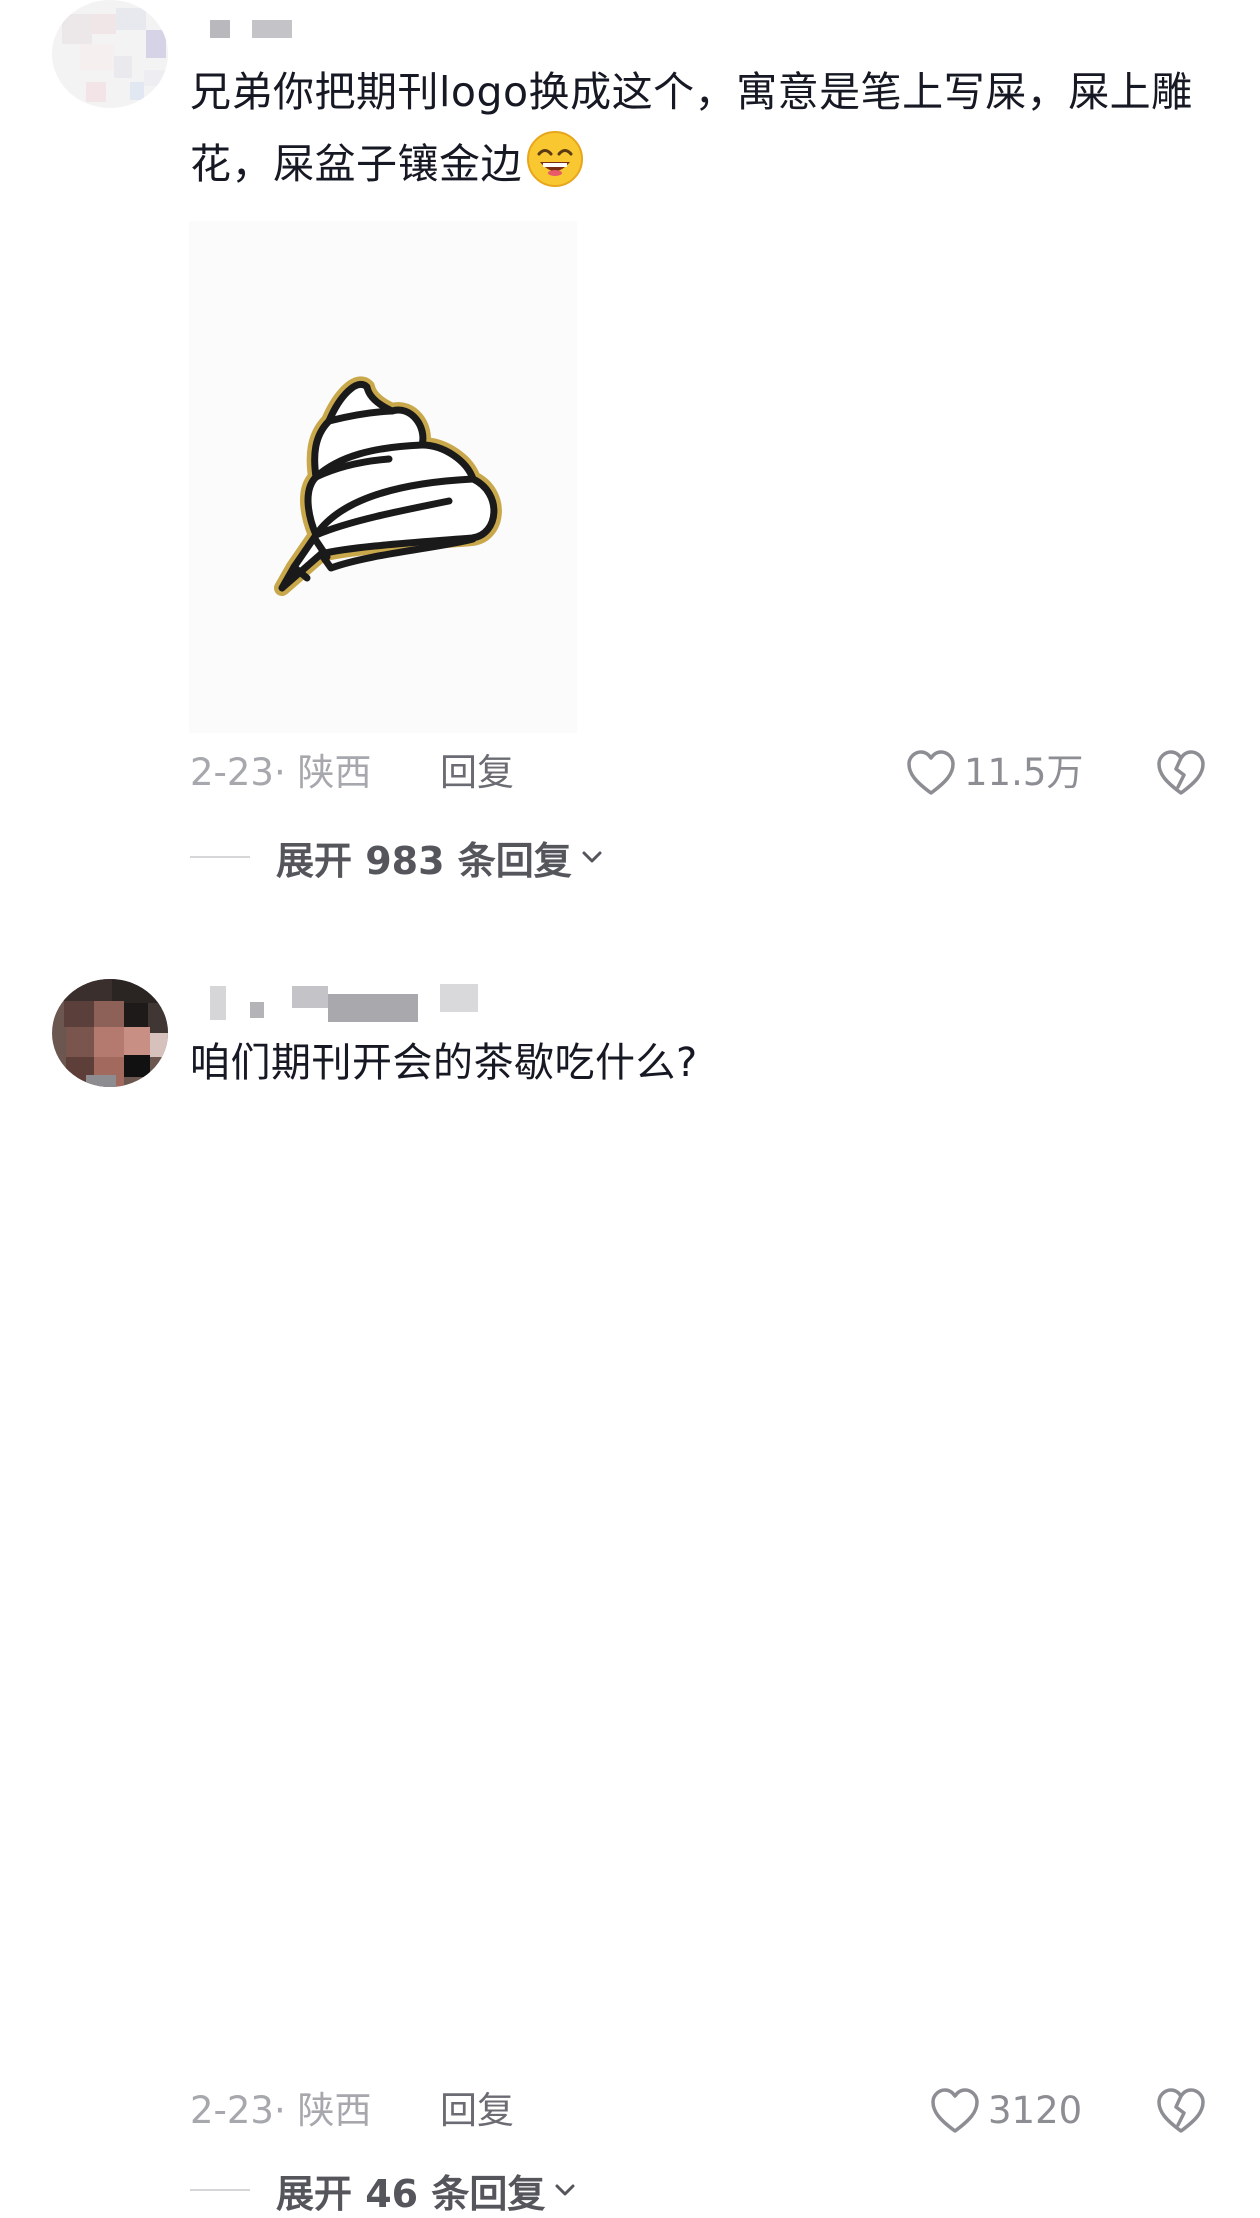 This screenshot has height=2218, width=1260. I want to click on comment-text: 兄弟你把期刊logo换成这个，寓意是笔上写屎，屎上雕花，屎盆子镶金边, so click(710, 128).